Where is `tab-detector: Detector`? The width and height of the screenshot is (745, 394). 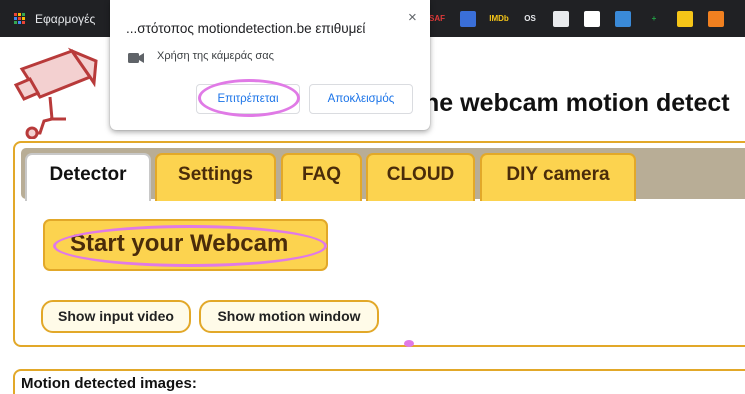 tab-detector: Detector is located at coordinates (88, 177).